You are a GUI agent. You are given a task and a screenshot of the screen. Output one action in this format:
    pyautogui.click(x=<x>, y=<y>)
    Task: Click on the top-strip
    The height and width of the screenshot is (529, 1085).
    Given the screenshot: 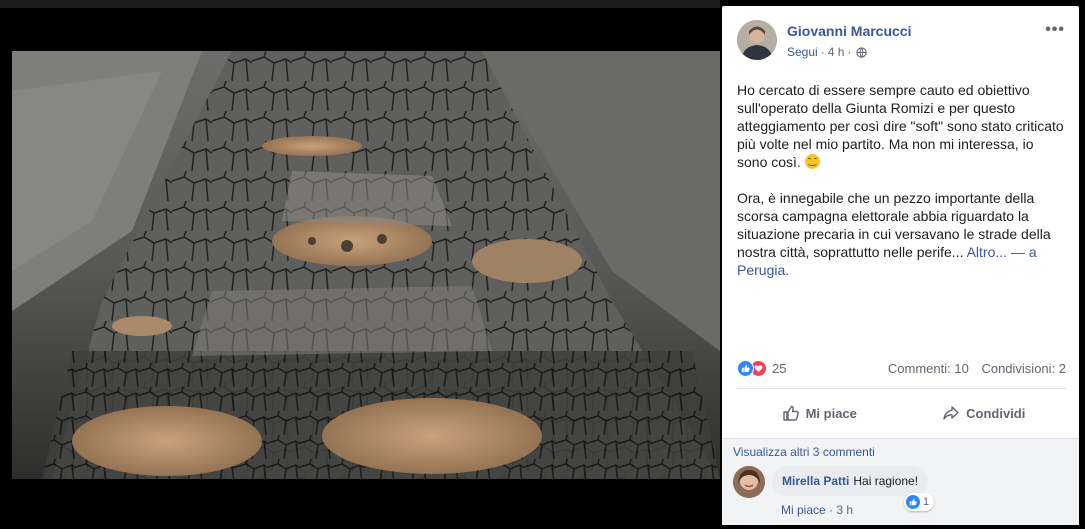 What is the action you would take?
    pyautogui.click(x=360, y=4)
    